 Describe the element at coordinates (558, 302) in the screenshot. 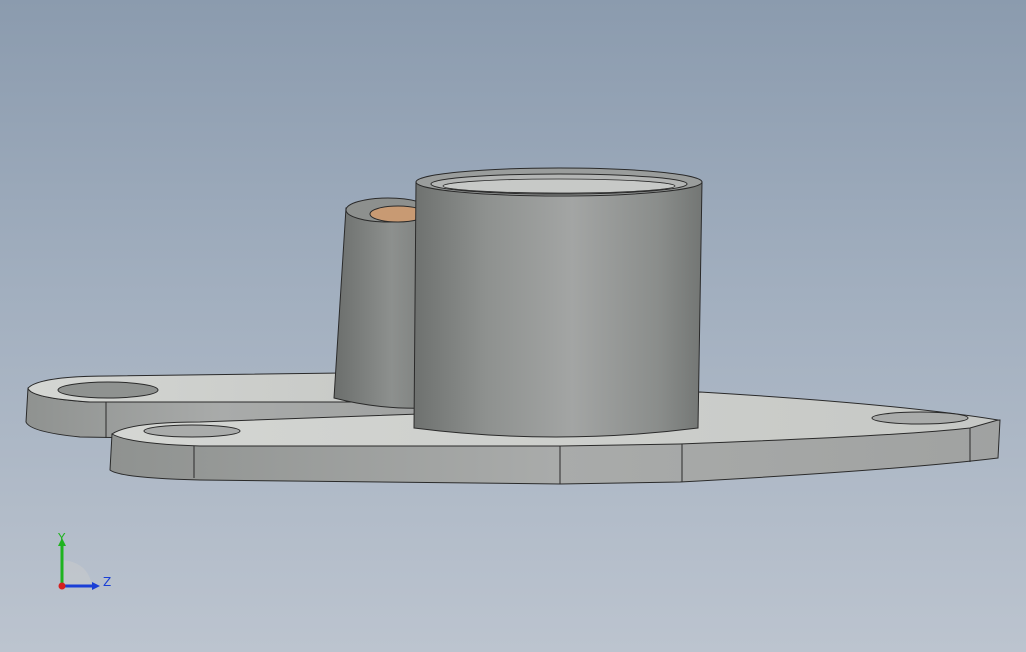

I see `front-cylinder` at that location.